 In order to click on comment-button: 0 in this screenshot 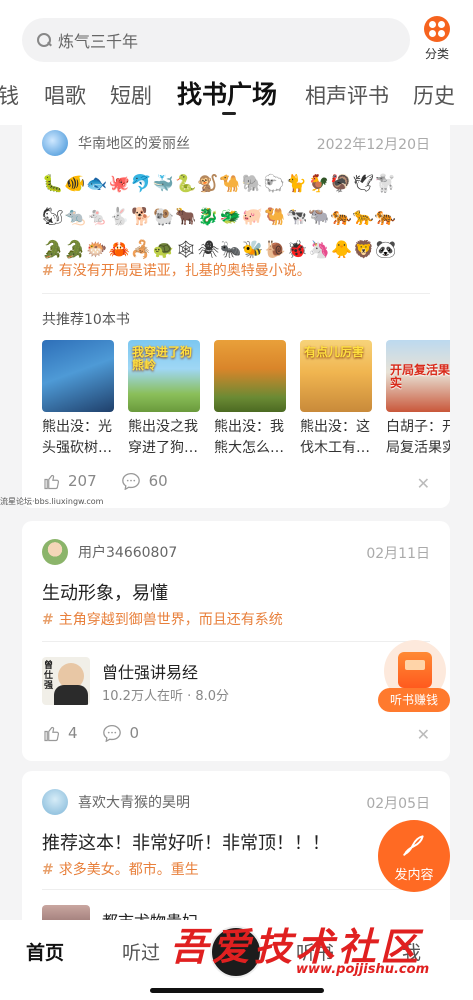, I will do `click(121, 733)`.